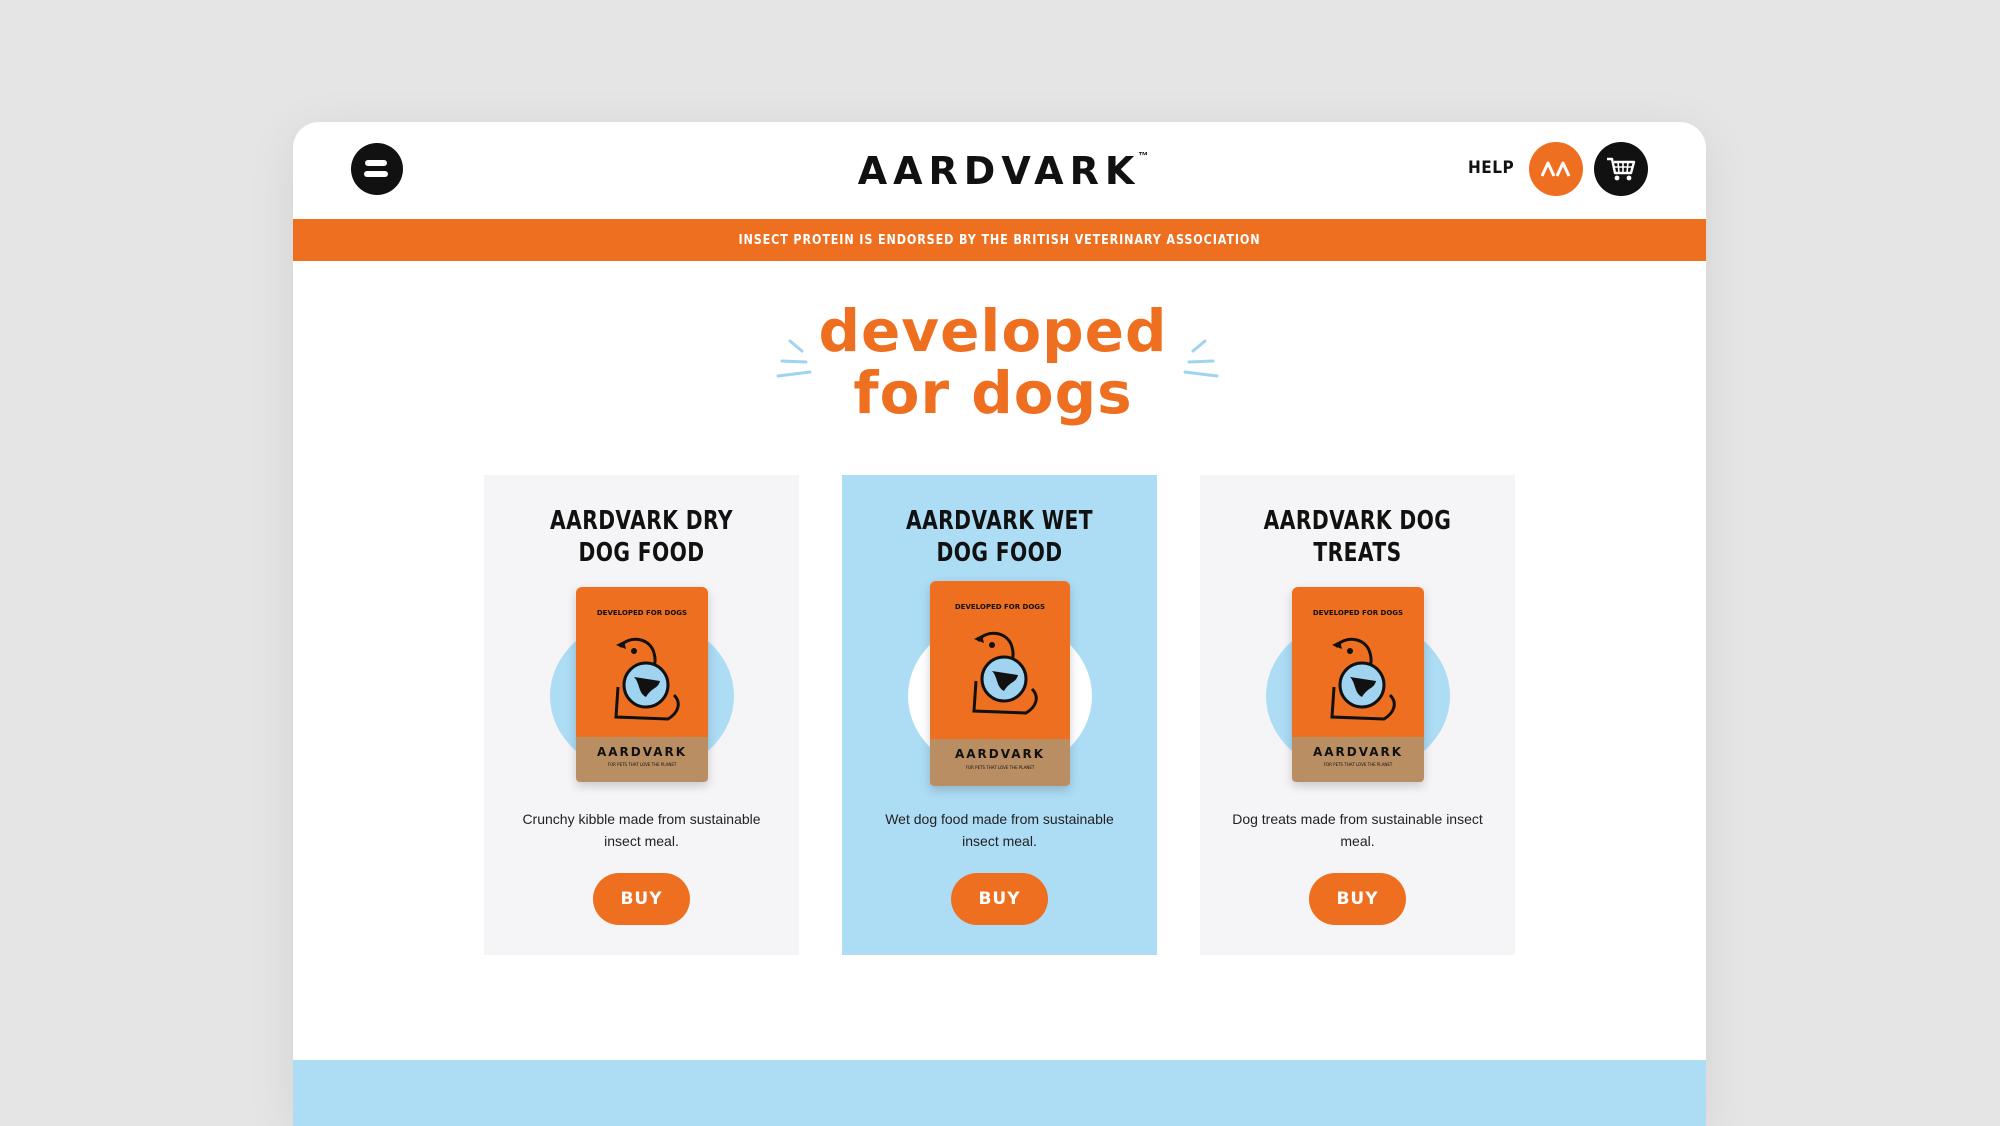 The image size is (2000, 1126). Describe the element at coordinates (1143, 156) in the screenshot. I see `trademark: ™` at that location.